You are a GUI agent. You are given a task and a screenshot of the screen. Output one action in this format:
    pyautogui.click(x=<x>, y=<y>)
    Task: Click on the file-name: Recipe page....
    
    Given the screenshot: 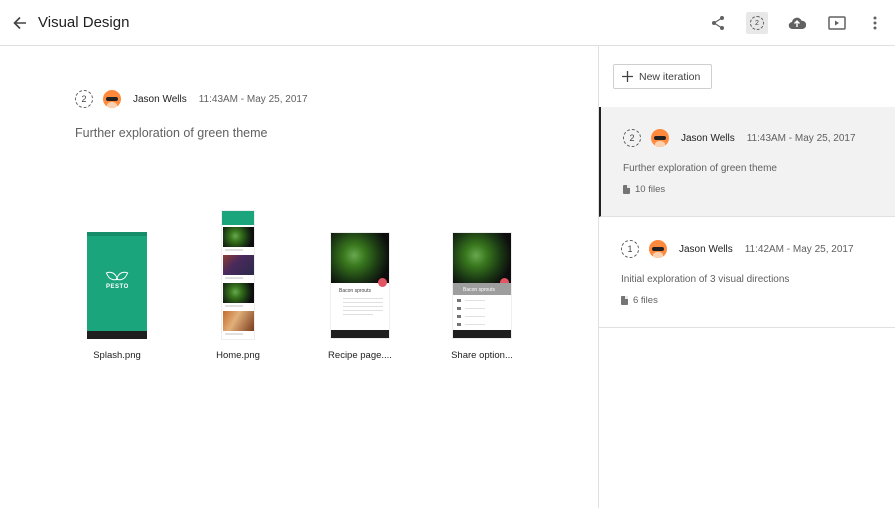 What is the action you would take?
    pyautogui.click(x=360, y=355)
    